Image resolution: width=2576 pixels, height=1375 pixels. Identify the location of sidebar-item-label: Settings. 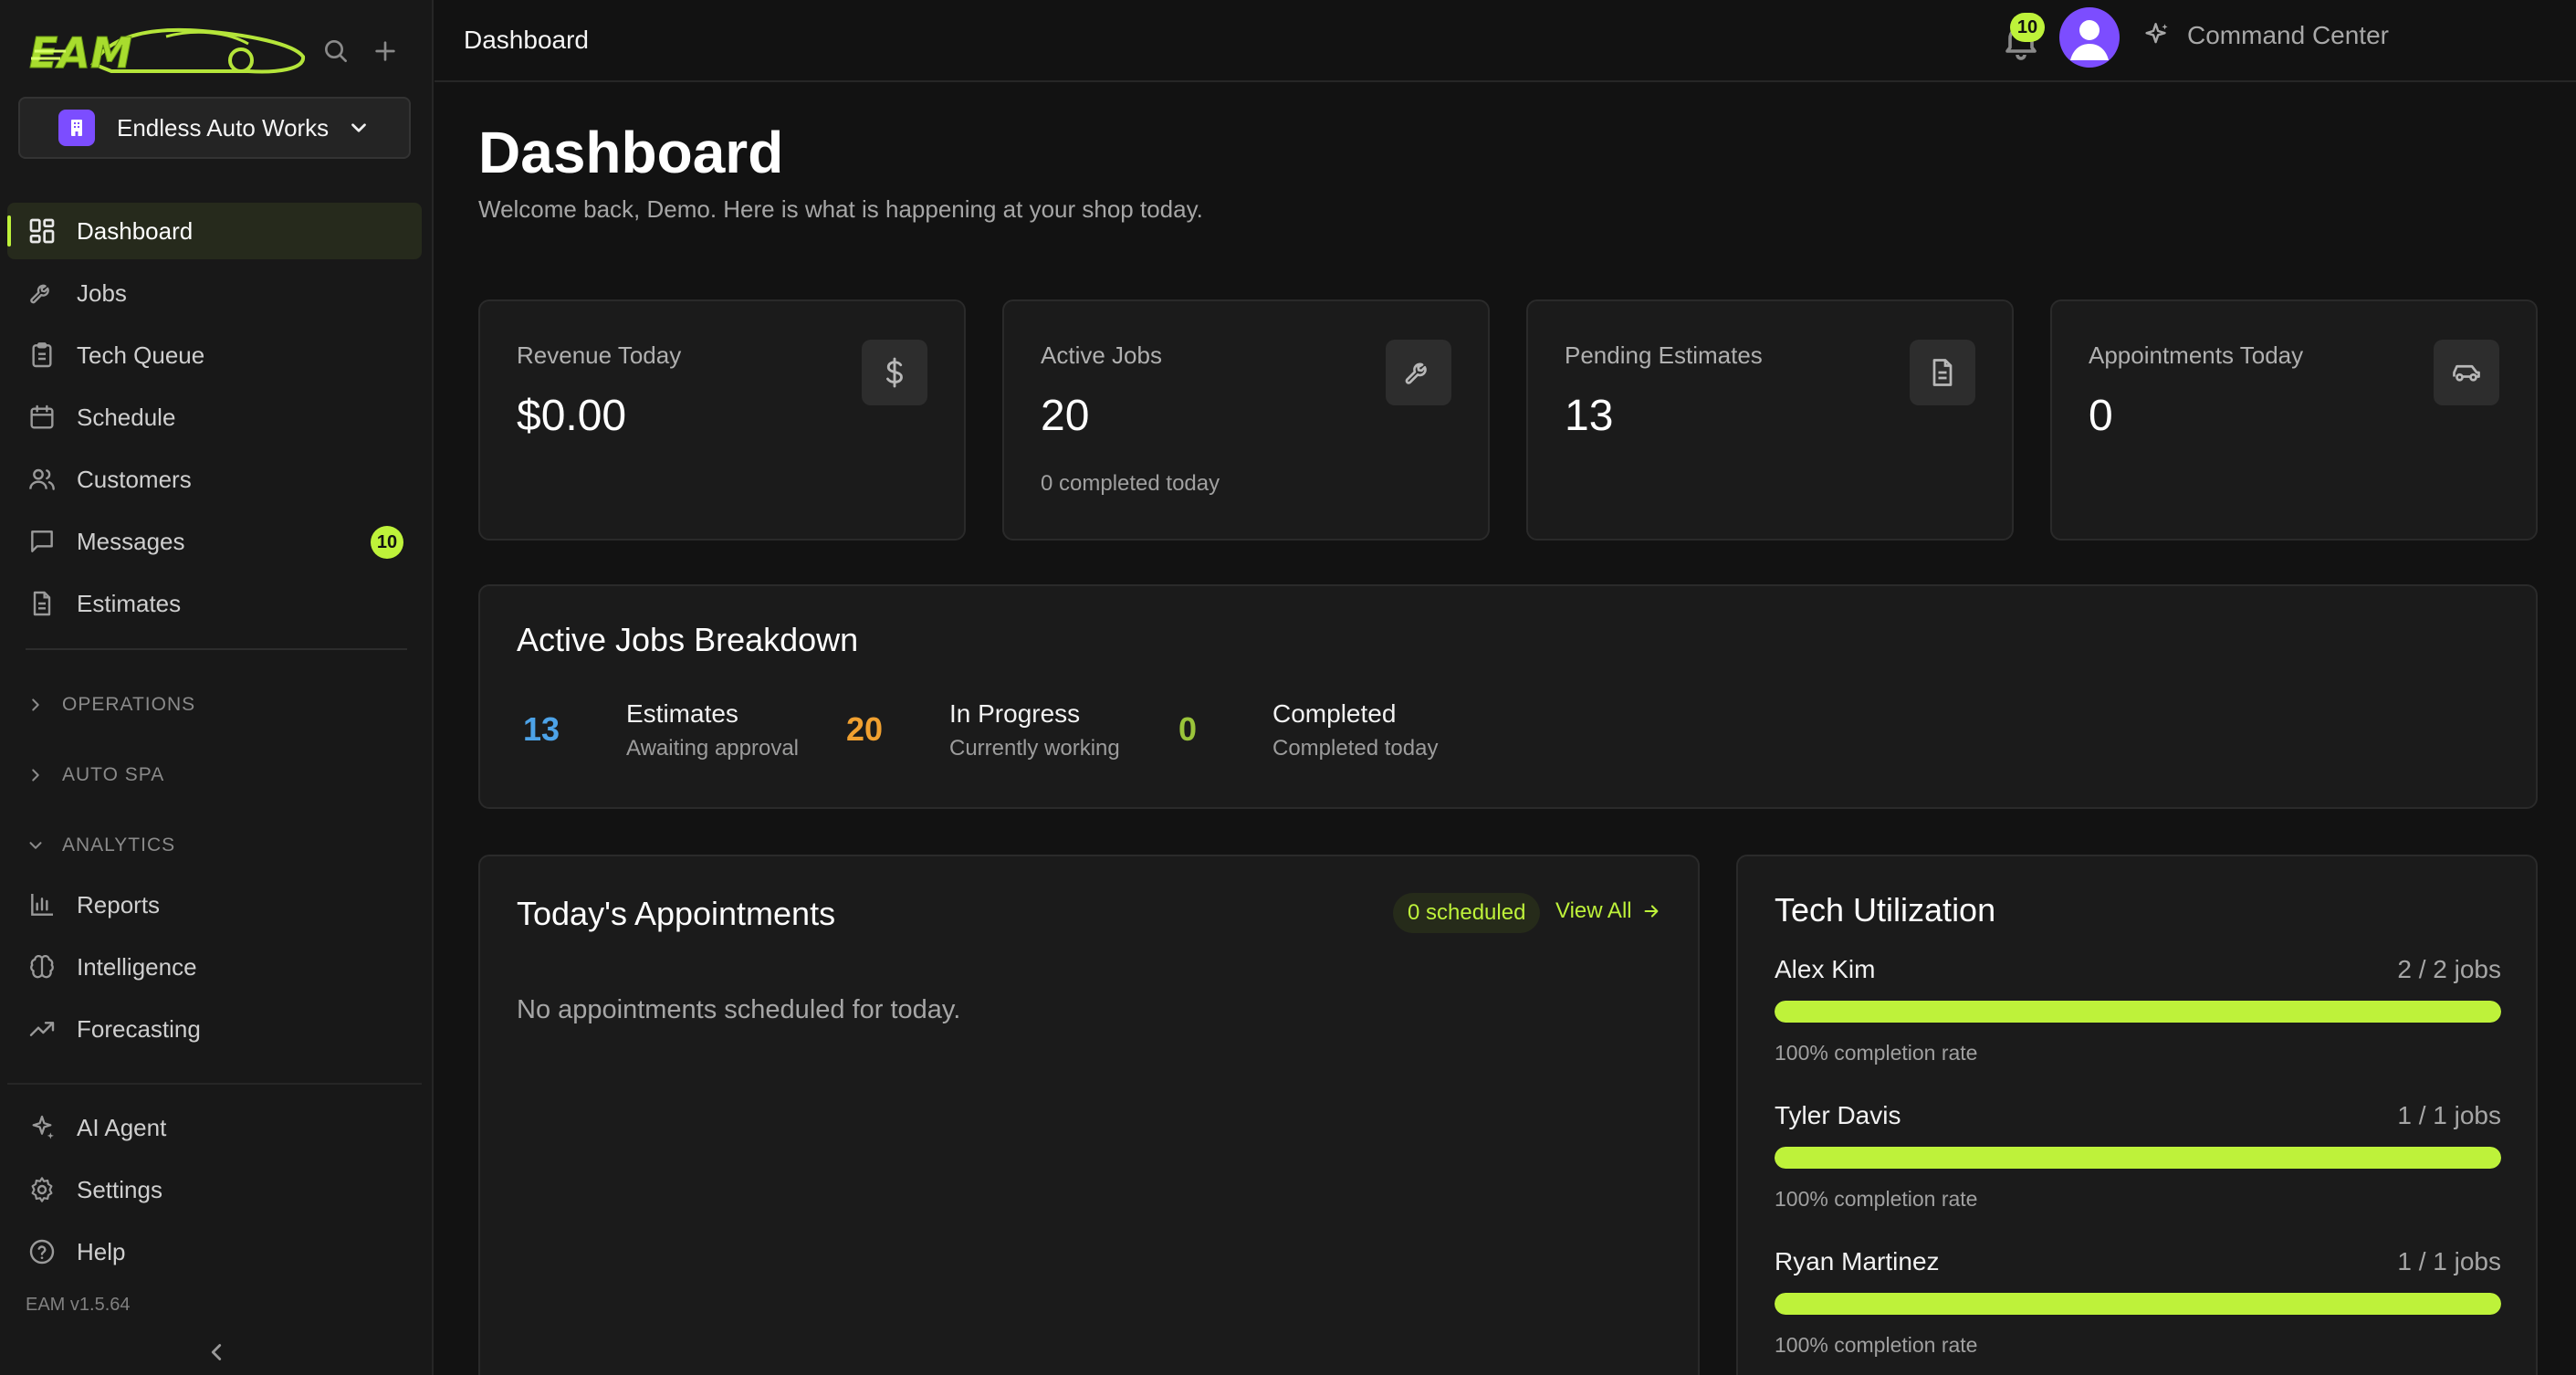
(119, 1189).